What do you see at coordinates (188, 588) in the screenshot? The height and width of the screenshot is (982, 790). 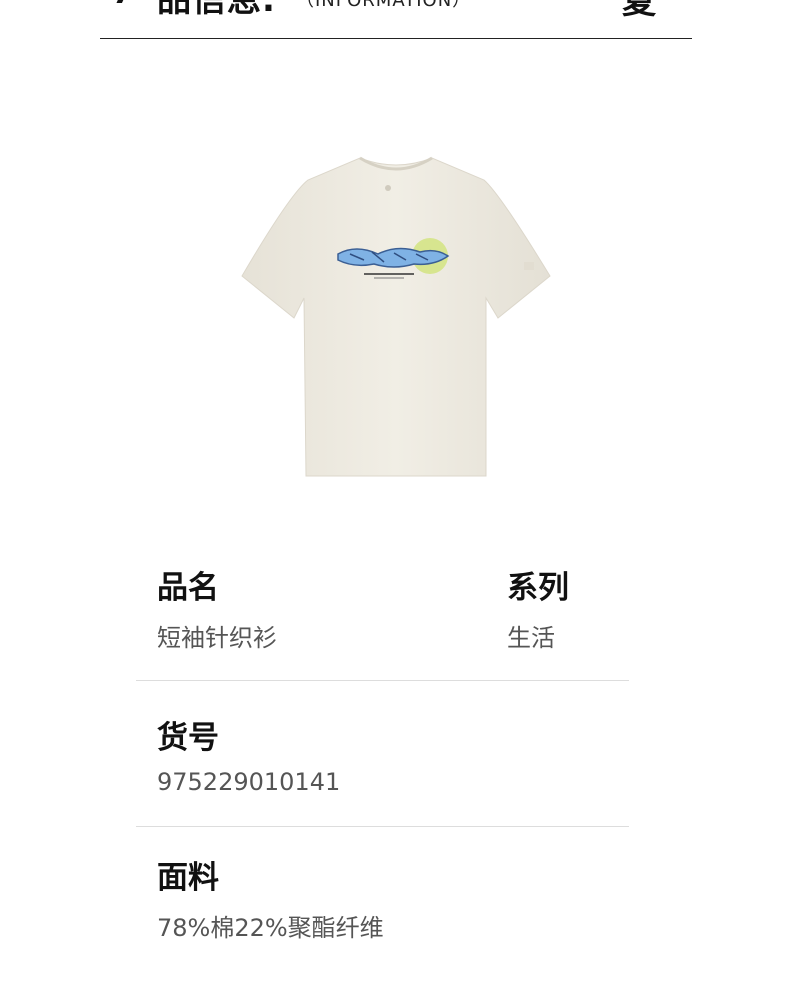 I see `name-label: 品名` at bounding box center [188, 588].